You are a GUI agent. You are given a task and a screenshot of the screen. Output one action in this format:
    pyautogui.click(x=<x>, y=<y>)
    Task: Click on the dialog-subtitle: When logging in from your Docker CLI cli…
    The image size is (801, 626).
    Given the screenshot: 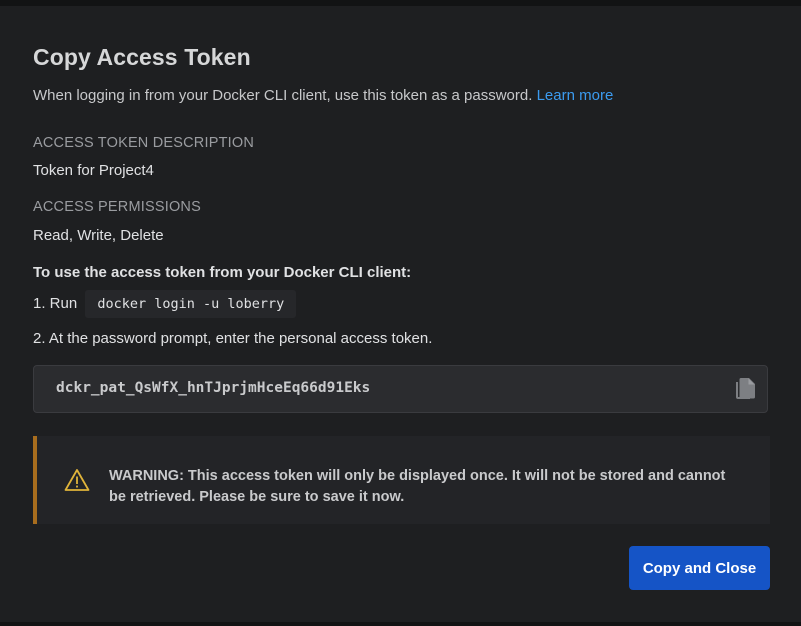 What is the action you would take?
    pyautogui.click(x=323, y=95)
    